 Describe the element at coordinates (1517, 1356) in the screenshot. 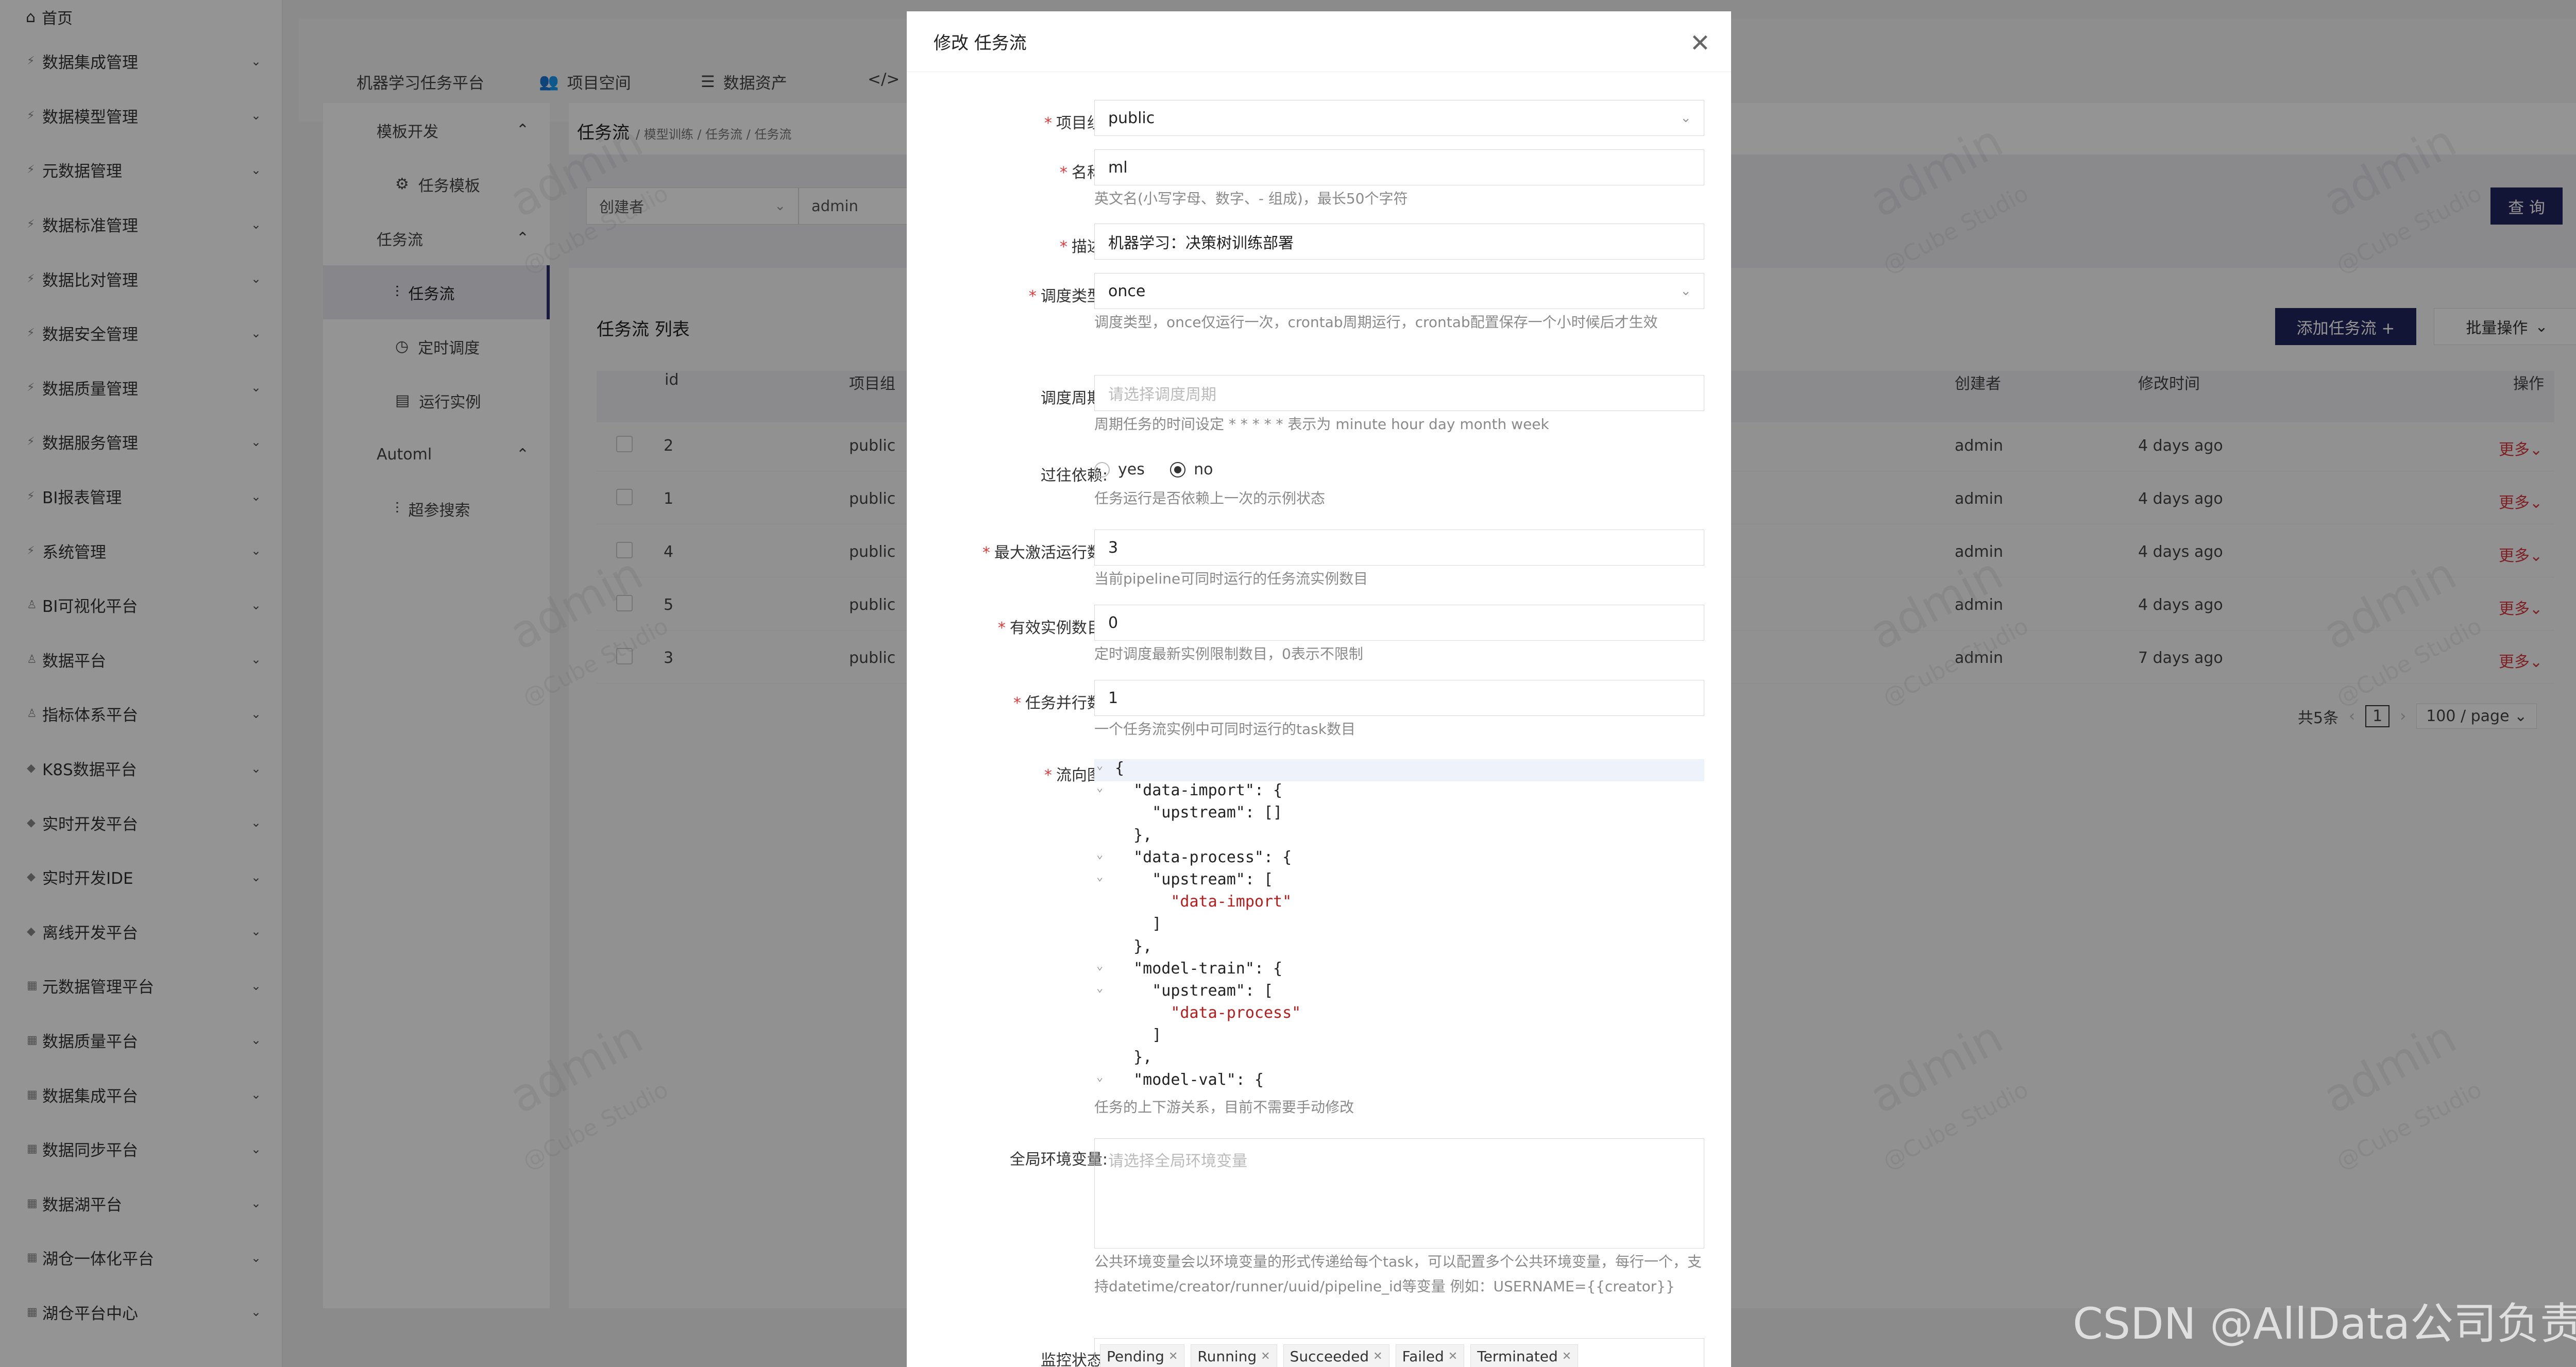

I see `tag-label: Terminated` at that location.